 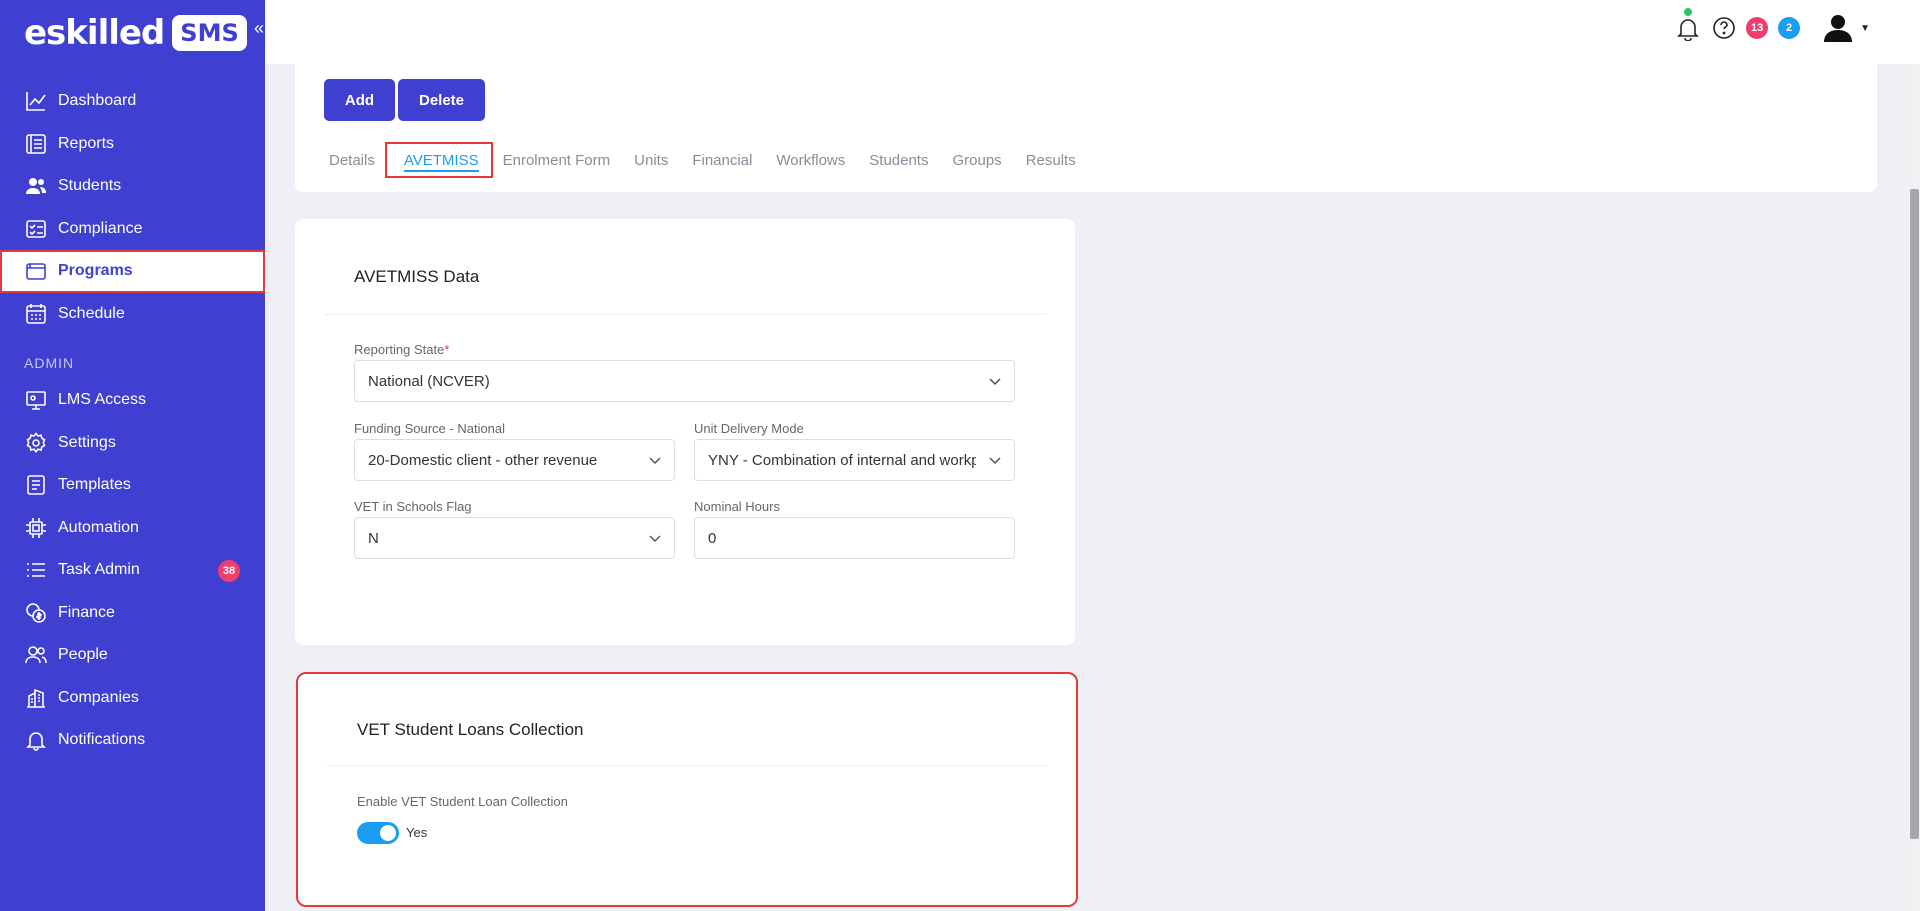 What do you see at coordinates (651, 160) in the screenshot?
I see `tab-units: Units` at bounding box center [651, 160].